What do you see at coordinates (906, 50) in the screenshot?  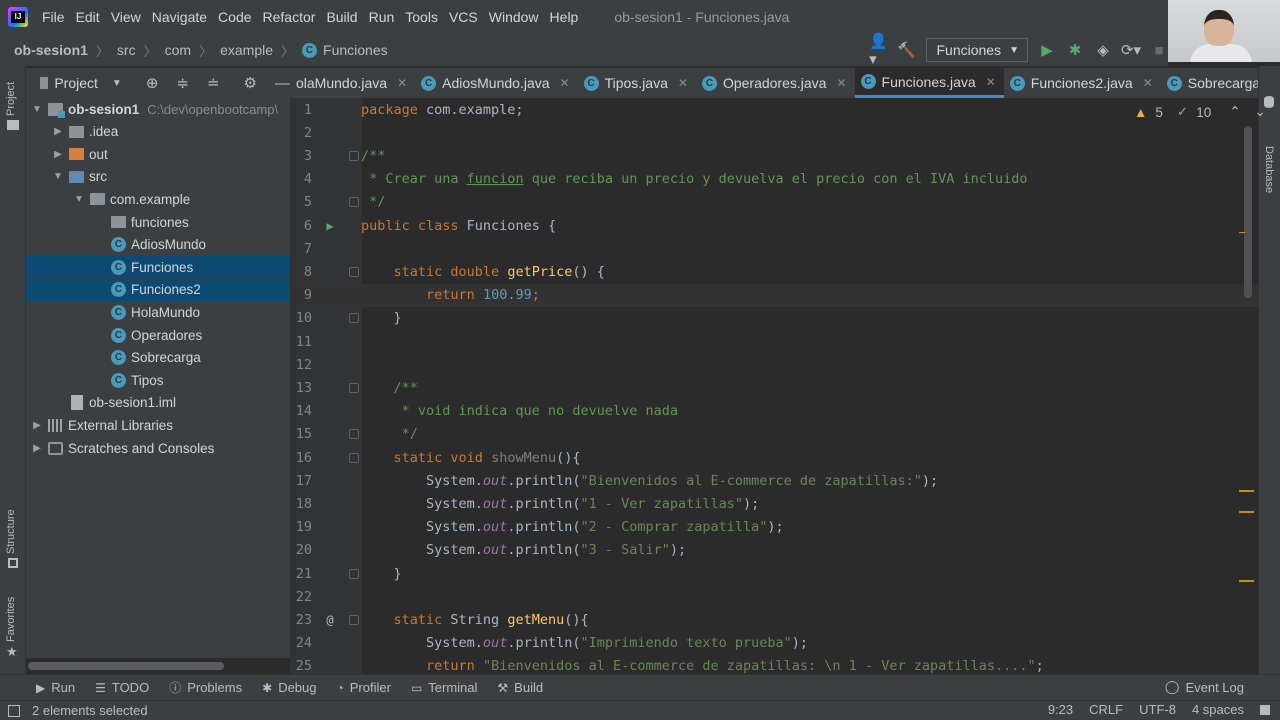 I see `build-hammer-icon: 🔨` at bounding box center [906, 50].